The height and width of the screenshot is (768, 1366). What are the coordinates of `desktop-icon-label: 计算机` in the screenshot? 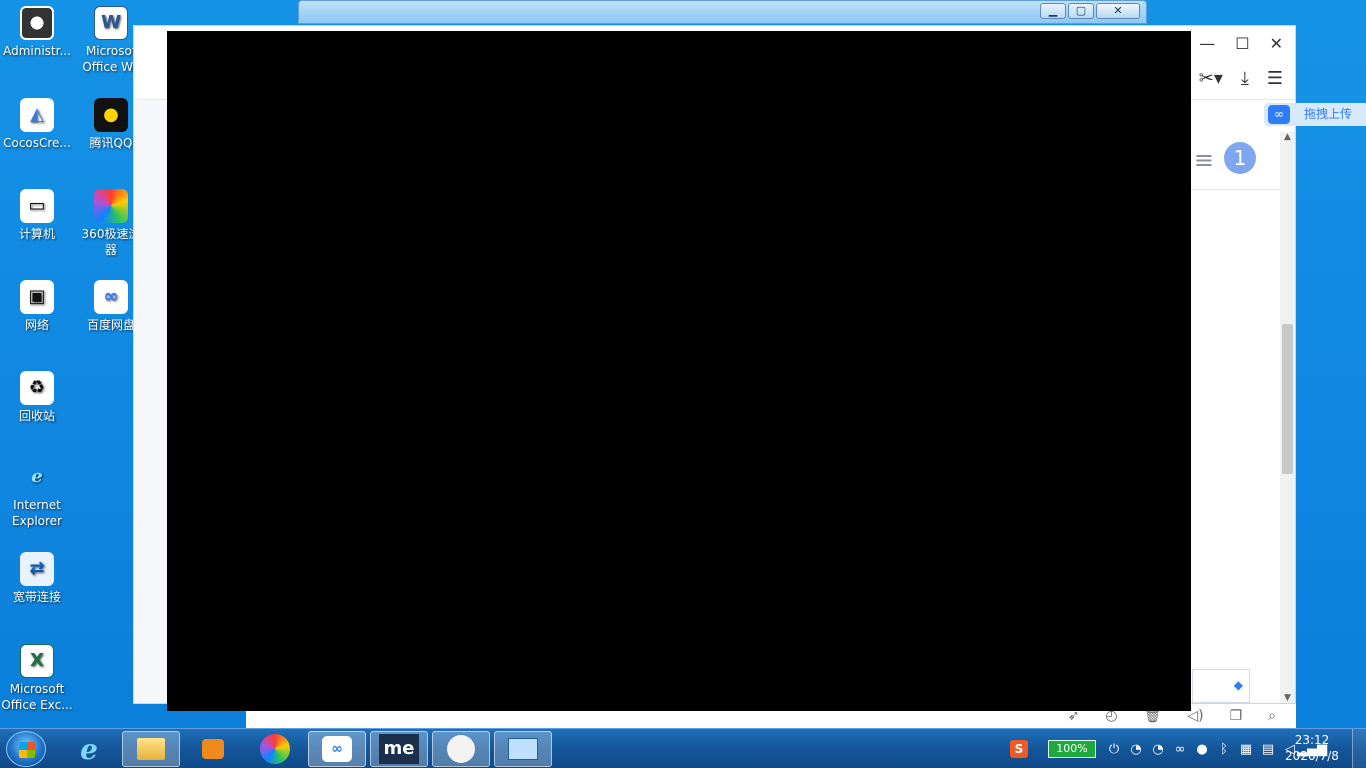 It's located at (36, 234).